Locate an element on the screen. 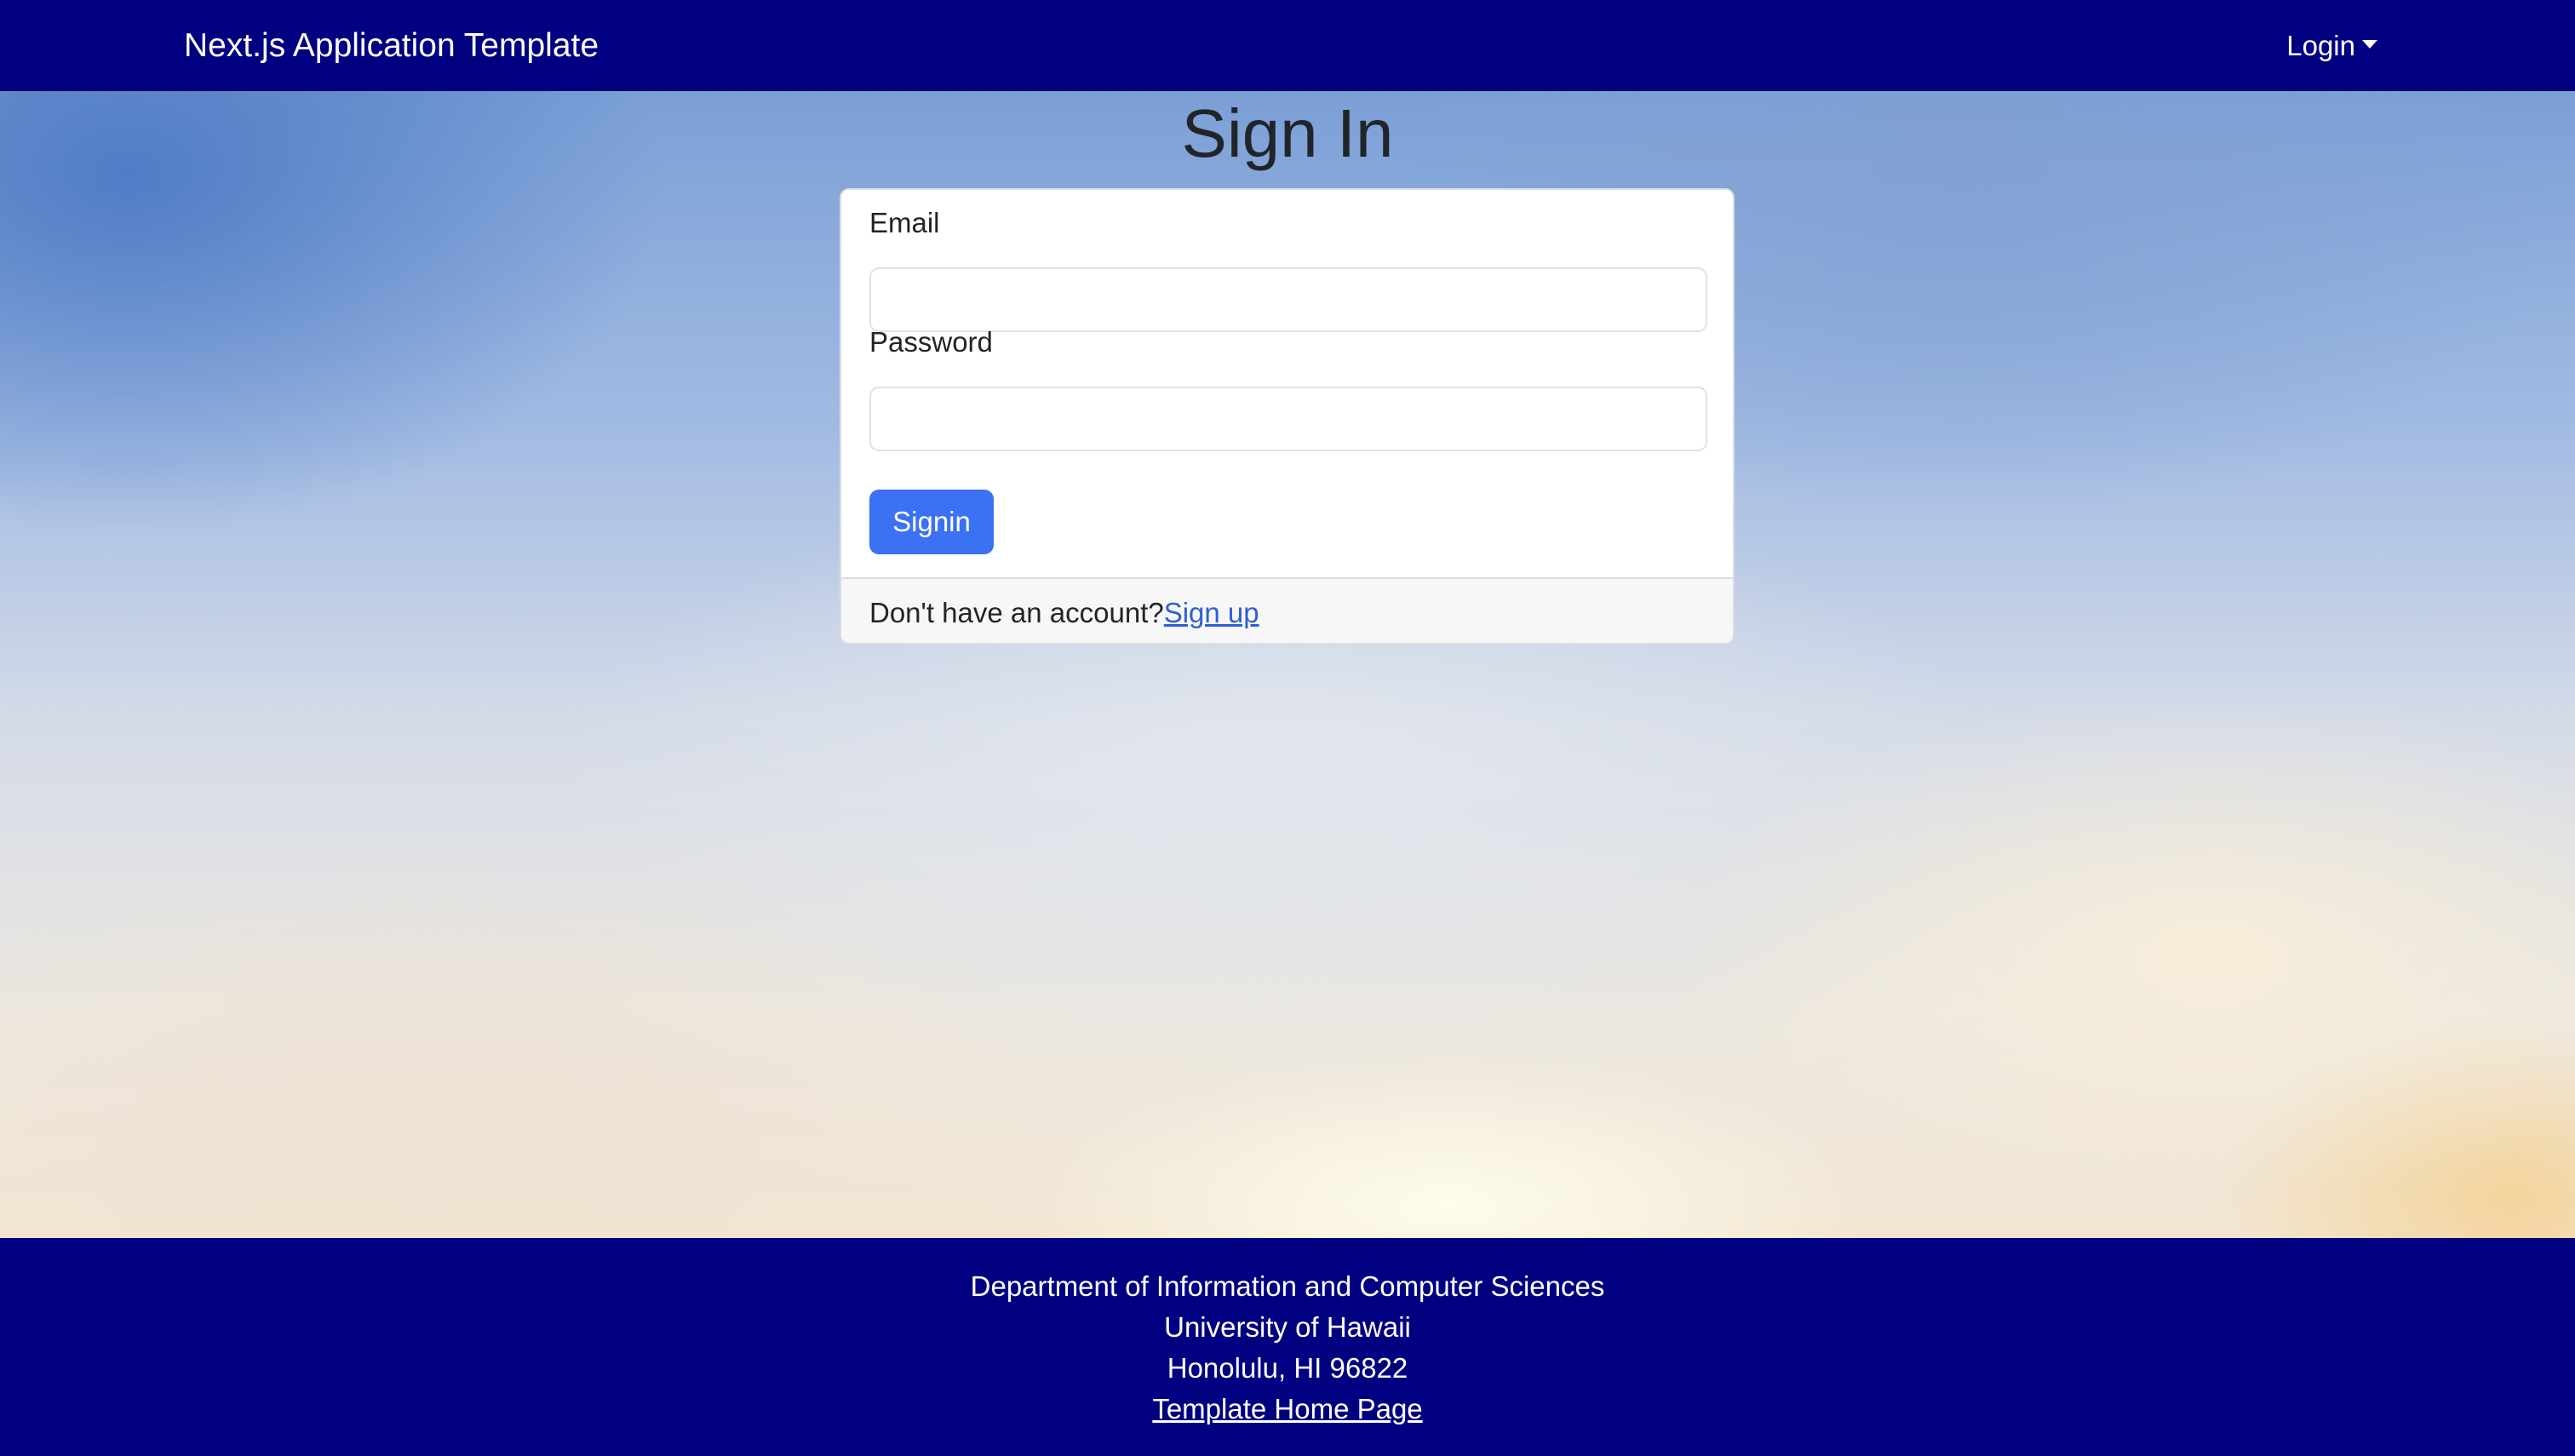 The width and height of the screenshot is (2575, 1456). page-title: Sign In is located at coordinates (1287, 133).